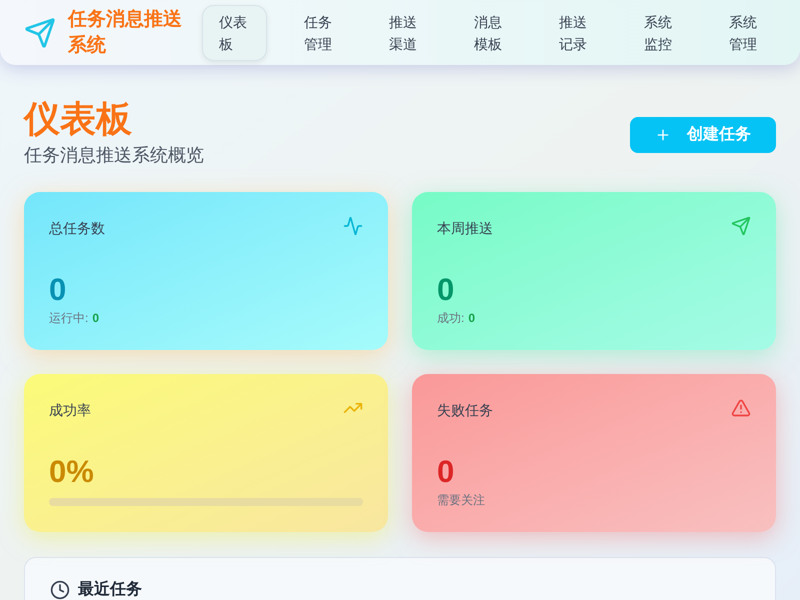  I want to click on stat-value: 0%, so click(72, 472).